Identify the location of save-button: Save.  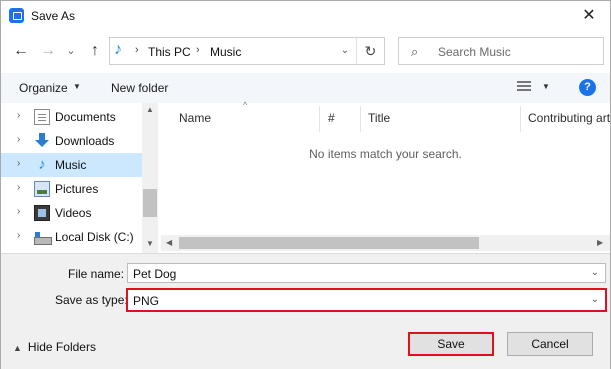
(451, 344).